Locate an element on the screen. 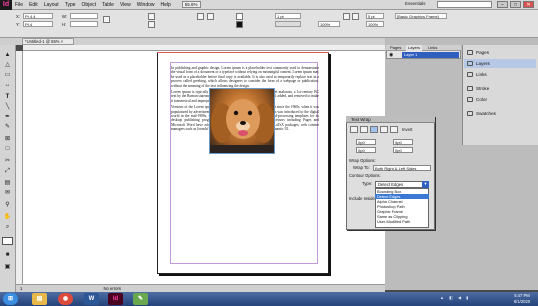 The image size is (538, 306). side-item-stroke: Stroke is located at coordinates (500, 88).